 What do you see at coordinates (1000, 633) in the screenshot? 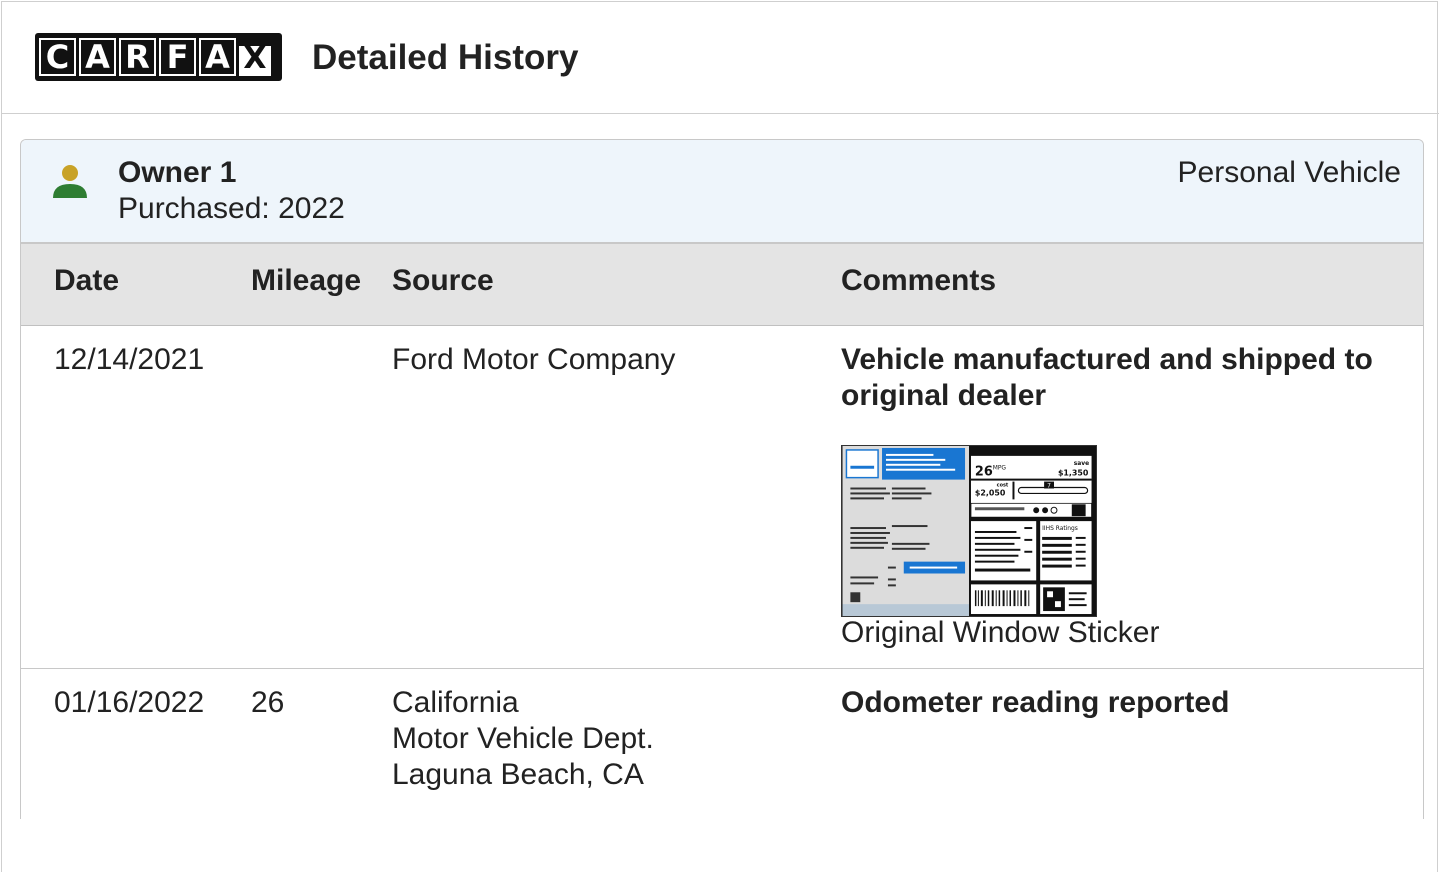
I see `window-sticker-caption: Original Window Sticker` at bounding box center [1000, 633].